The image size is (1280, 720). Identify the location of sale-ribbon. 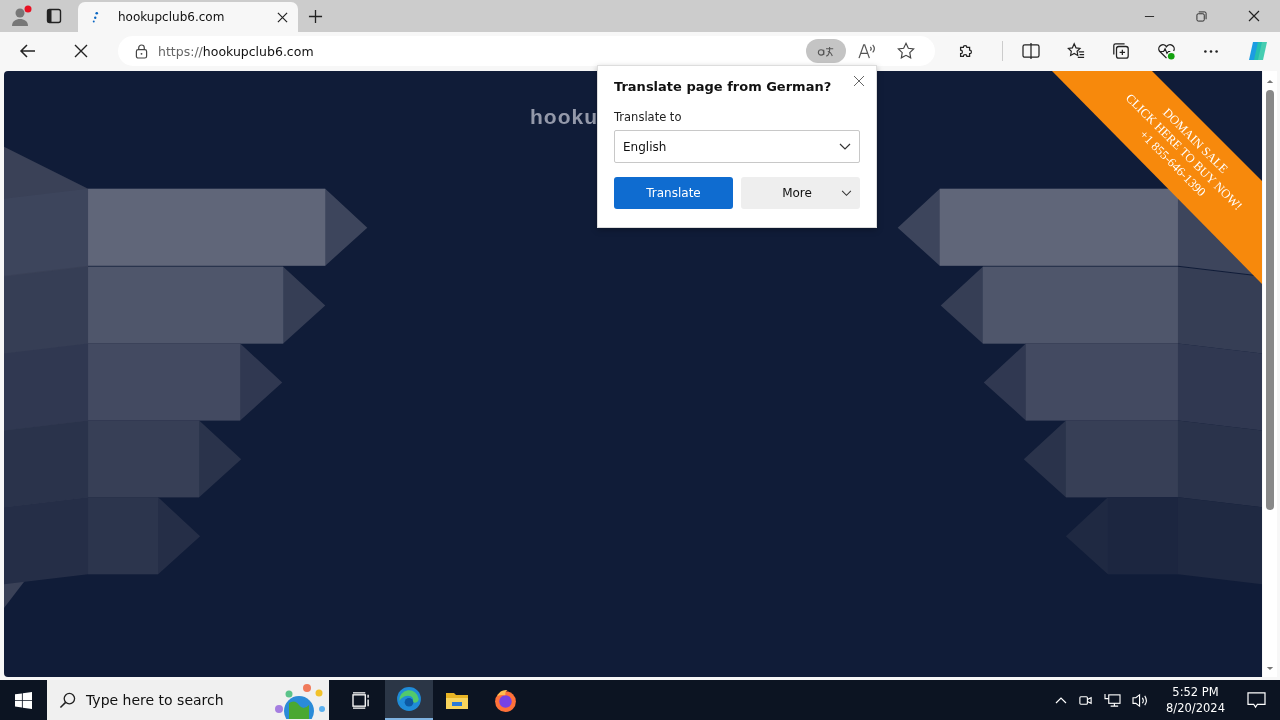
(1157, 177).